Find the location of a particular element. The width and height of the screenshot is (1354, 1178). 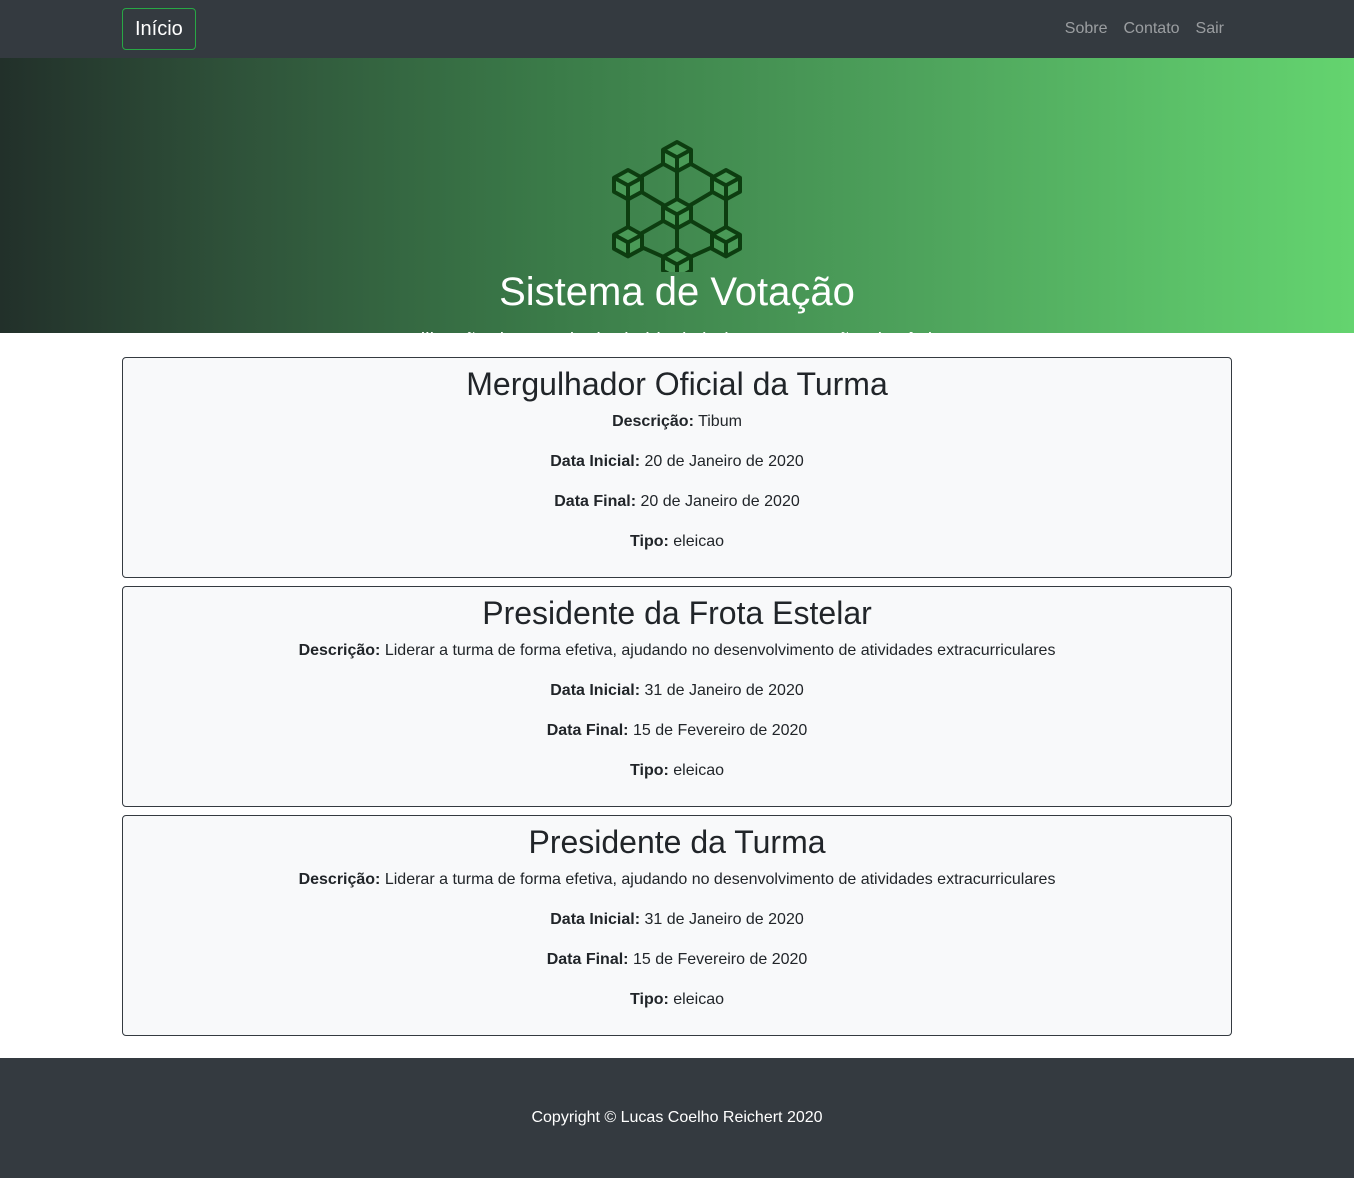

nav-links: Sobre Contato Sair is located at coordinates (1136, 29).